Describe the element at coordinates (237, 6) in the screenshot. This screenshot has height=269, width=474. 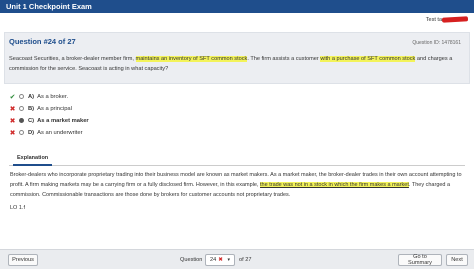
I see `window-titlebar: Unit 1 Checkpoint Exam` at that location.